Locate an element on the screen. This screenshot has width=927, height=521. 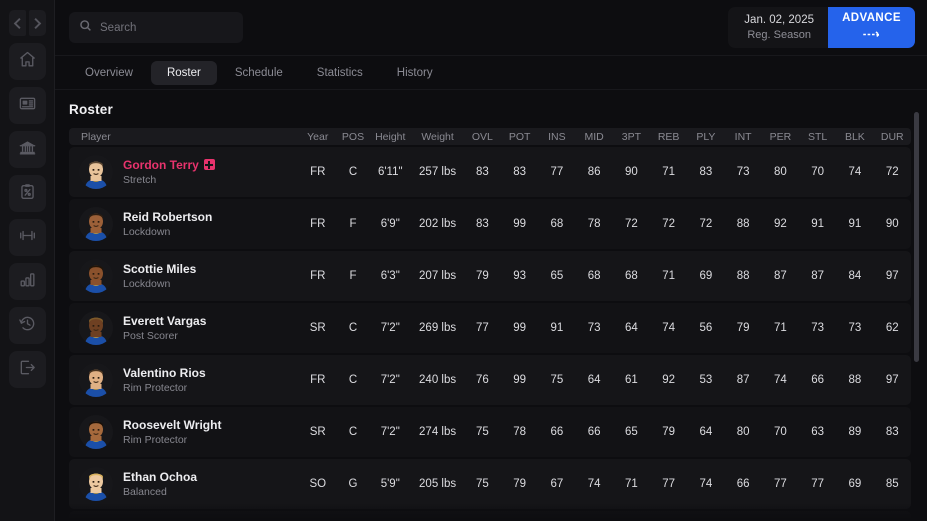
player-name: Gordon Terry is located at coordinates (169, 165).